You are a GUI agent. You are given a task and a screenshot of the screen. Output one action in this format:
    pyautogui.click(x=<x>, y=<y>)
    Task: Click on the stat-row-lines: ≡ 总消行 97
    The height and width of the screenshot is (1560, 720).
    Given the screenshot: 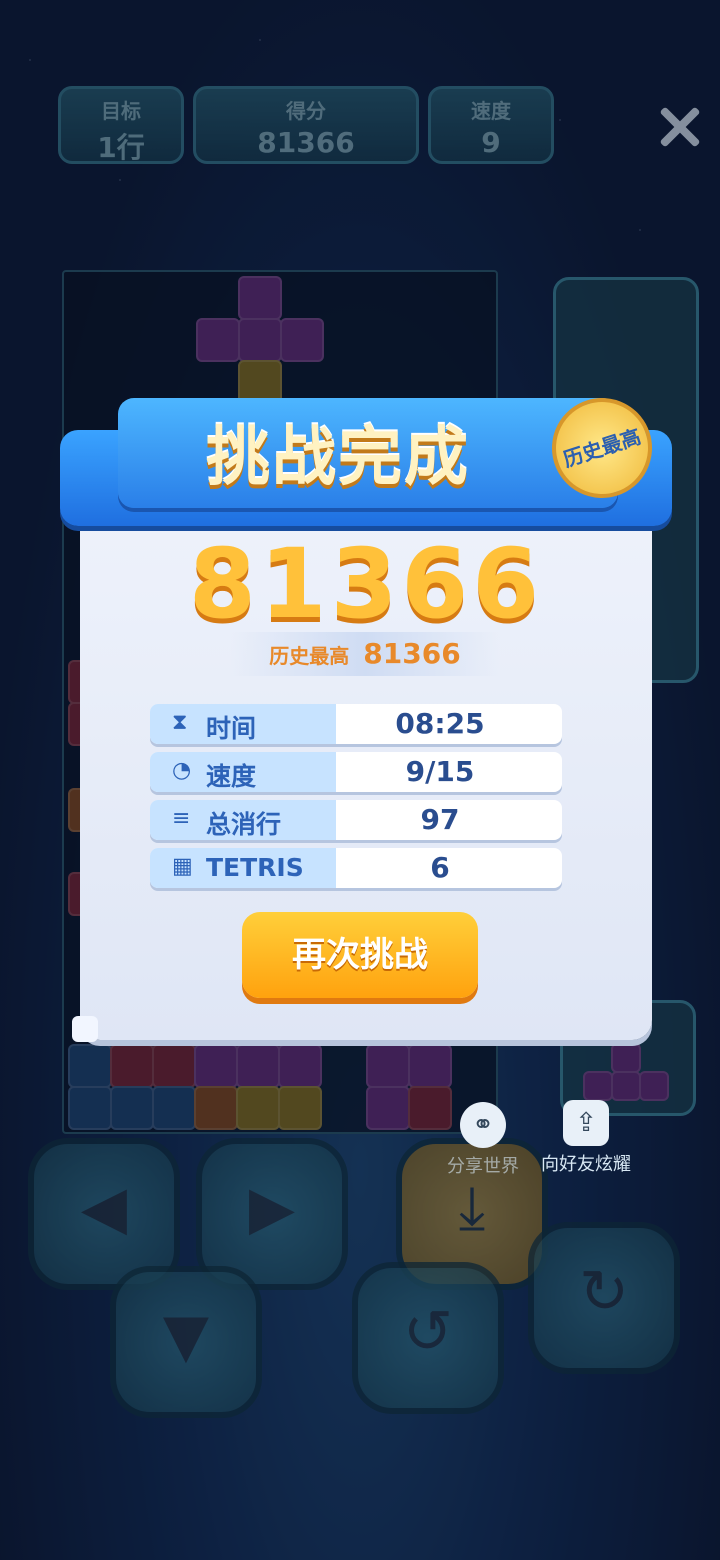 What is the action you would take?
    pyautogui.click(x=356, y=820)
    